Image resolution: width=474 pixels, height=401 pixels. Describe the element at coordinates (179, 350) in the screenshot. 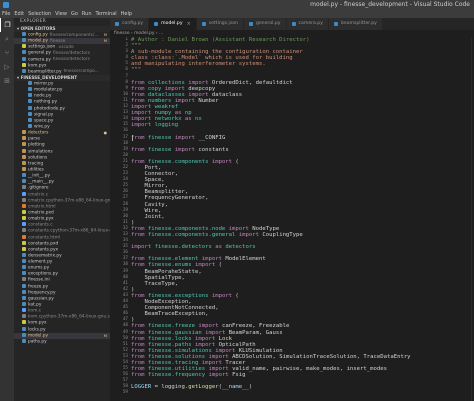

I see `code-token: finesse.simulations` at that location.